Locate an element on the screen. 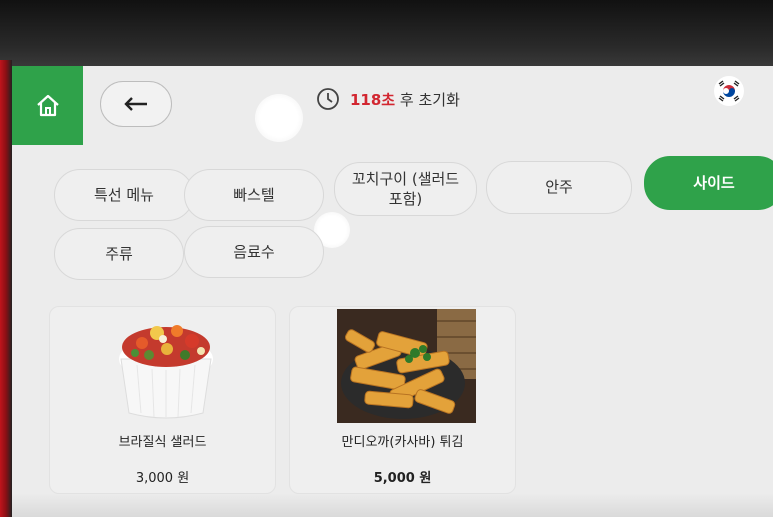  clock-icon is located at coordinates (328, 99).